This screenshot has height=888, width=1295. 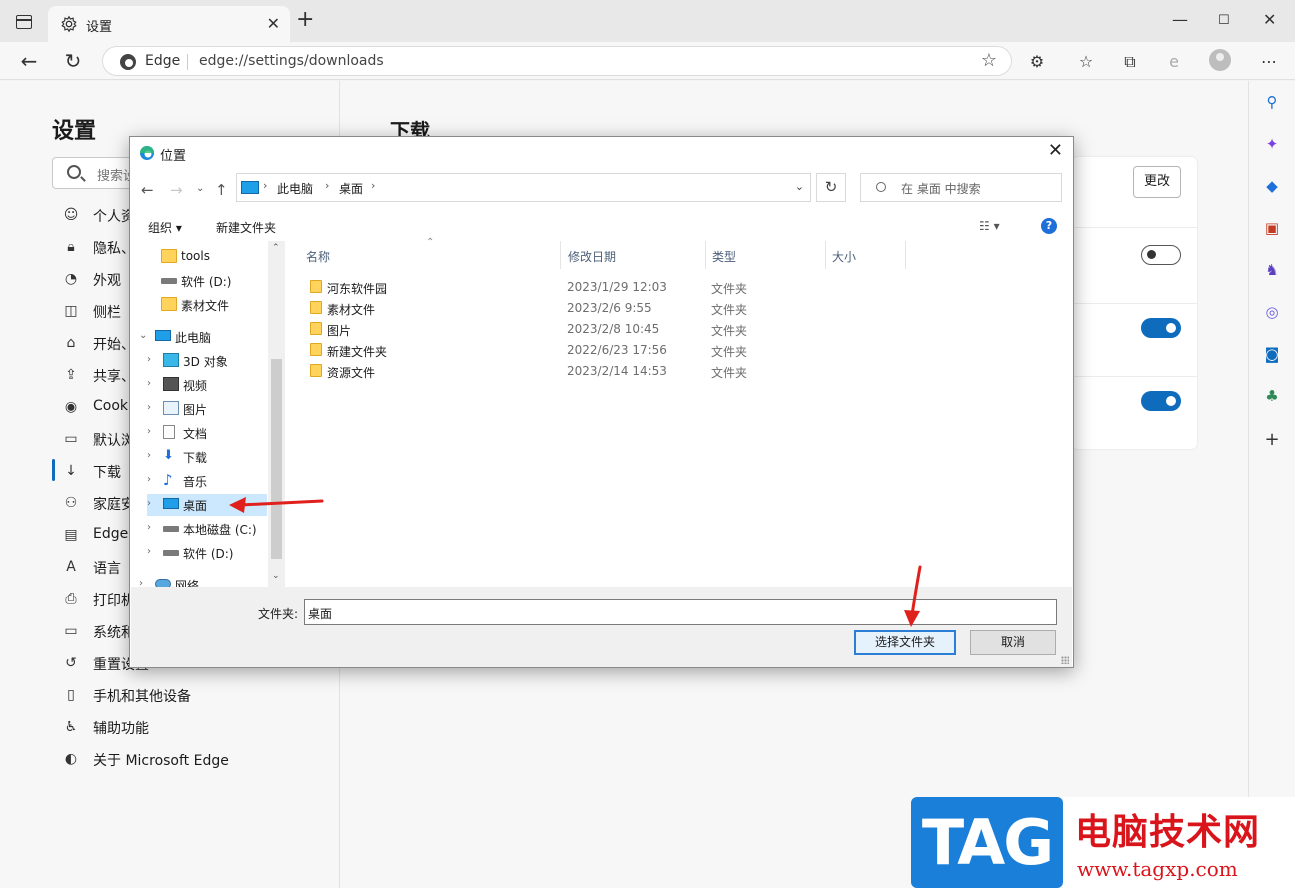 What do you see at coordinates (961, 187) in the screenshot?
I see `search-input: 在 桌面 中搜索` at bounding box center [961, 187].